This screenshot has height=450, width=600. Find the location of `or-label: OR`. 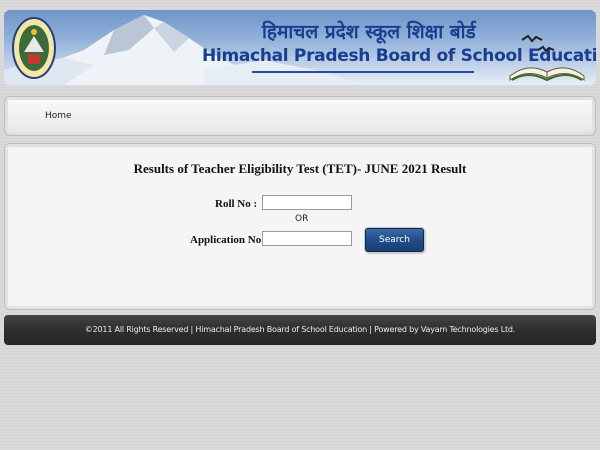

or-label: OR is located at coordinates (302, 219).